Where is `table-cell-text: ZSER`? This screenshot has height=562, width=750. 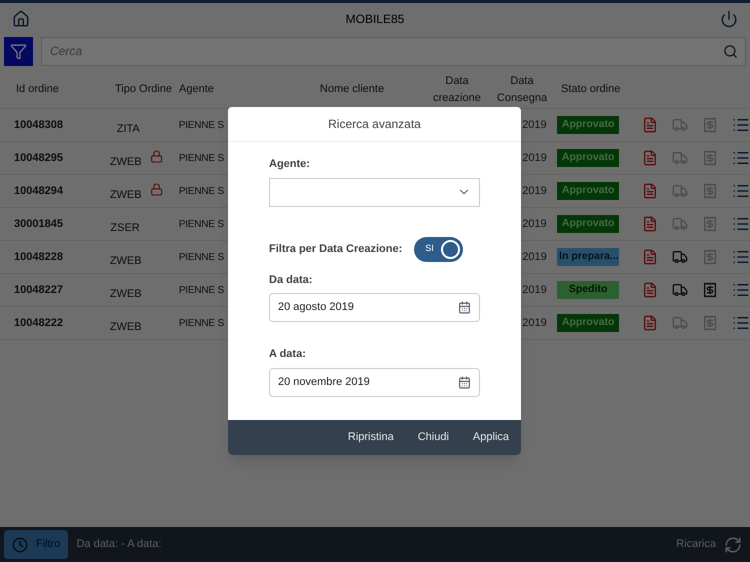
table-cell-text: ZSER is located at coordinates (125, 228).